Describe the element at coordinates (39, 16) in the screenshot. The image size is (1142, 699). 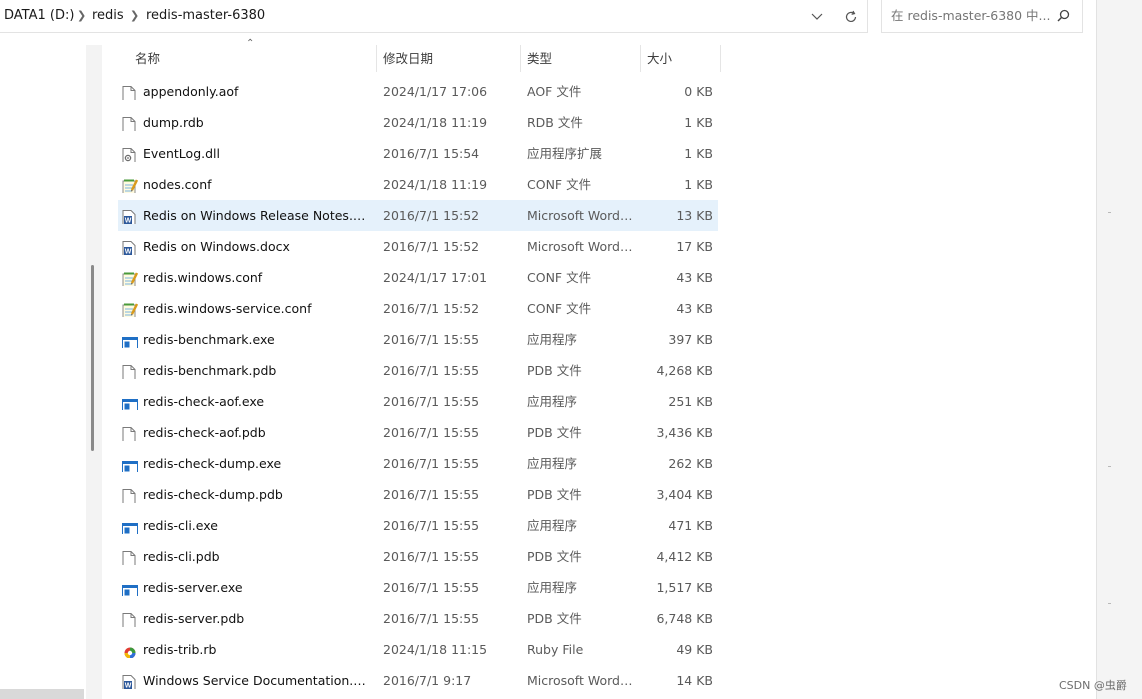
I see `breadcrumb-drive: DATA1 (D:)` at that location.